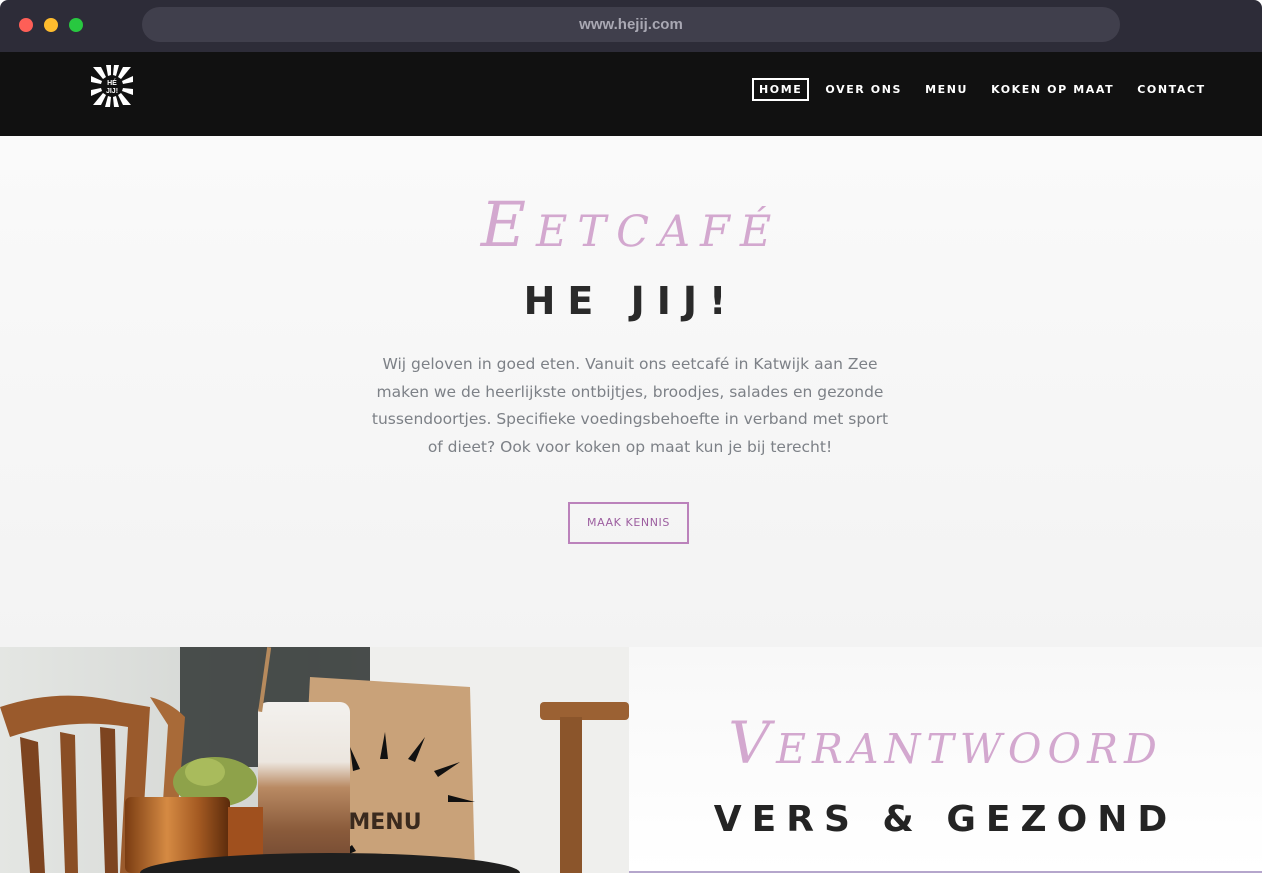 Image resolution: width=1262 pixels, height=873 pixels. I want to click on nav-item-contact: CONTACT, so click(1171, 89).